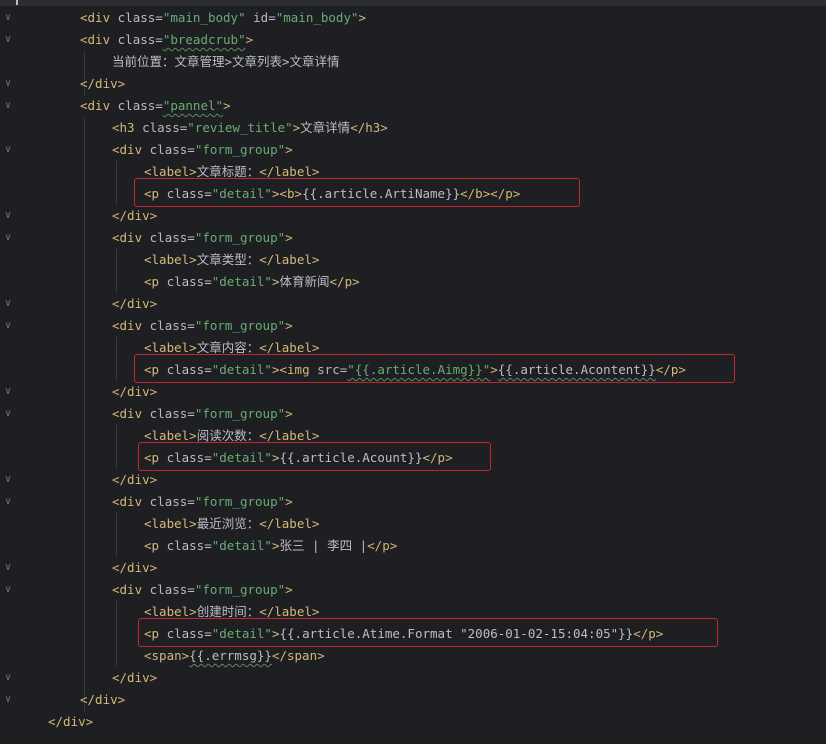 Image resolution: width=826 pixels, height=744 pixels. What do you see at coordinates (413, 260) in the screenshot?
I see `code-line: <label>文章类型：</label>` at bounding box center [413, 260].